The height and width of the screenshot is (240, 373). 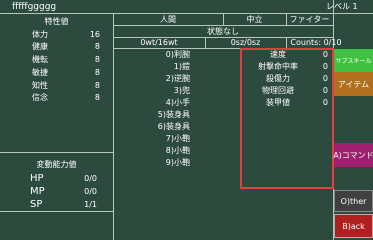 What do you see at coordinates (40, 59) in the screenshot?
I see `stat-label: 機転` at bounding box center [40, 59].